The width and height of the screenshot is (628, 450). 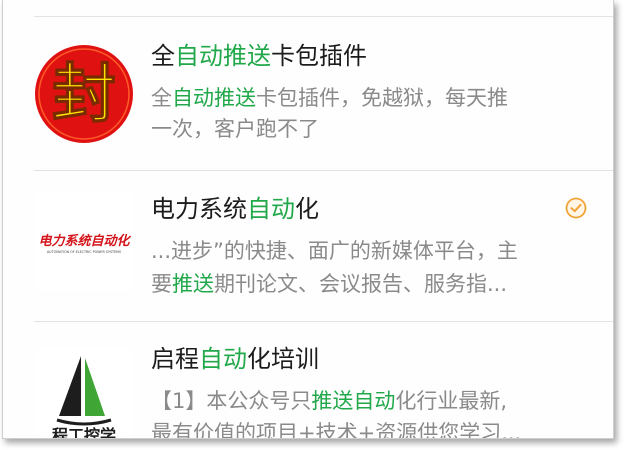 What do you see at coordinates (307, 209) in the screenshot?
I see `title-text: 化` at bounding box center [307, 209].